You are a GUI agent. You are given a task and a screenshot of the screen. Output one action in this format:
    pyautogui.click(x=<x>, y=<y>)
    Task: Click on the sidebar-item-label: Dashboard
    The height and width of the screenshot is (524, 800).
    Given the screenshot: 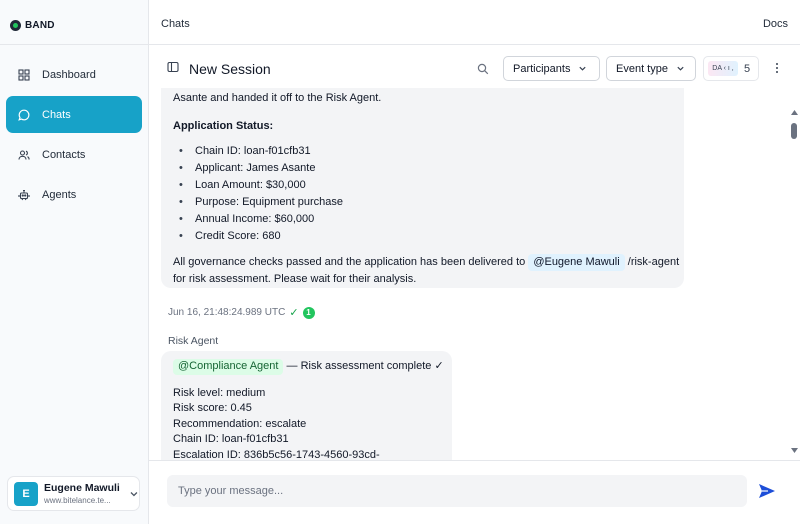 What is the action you would take?
    pyautogui.click(x=69, y=74)
    